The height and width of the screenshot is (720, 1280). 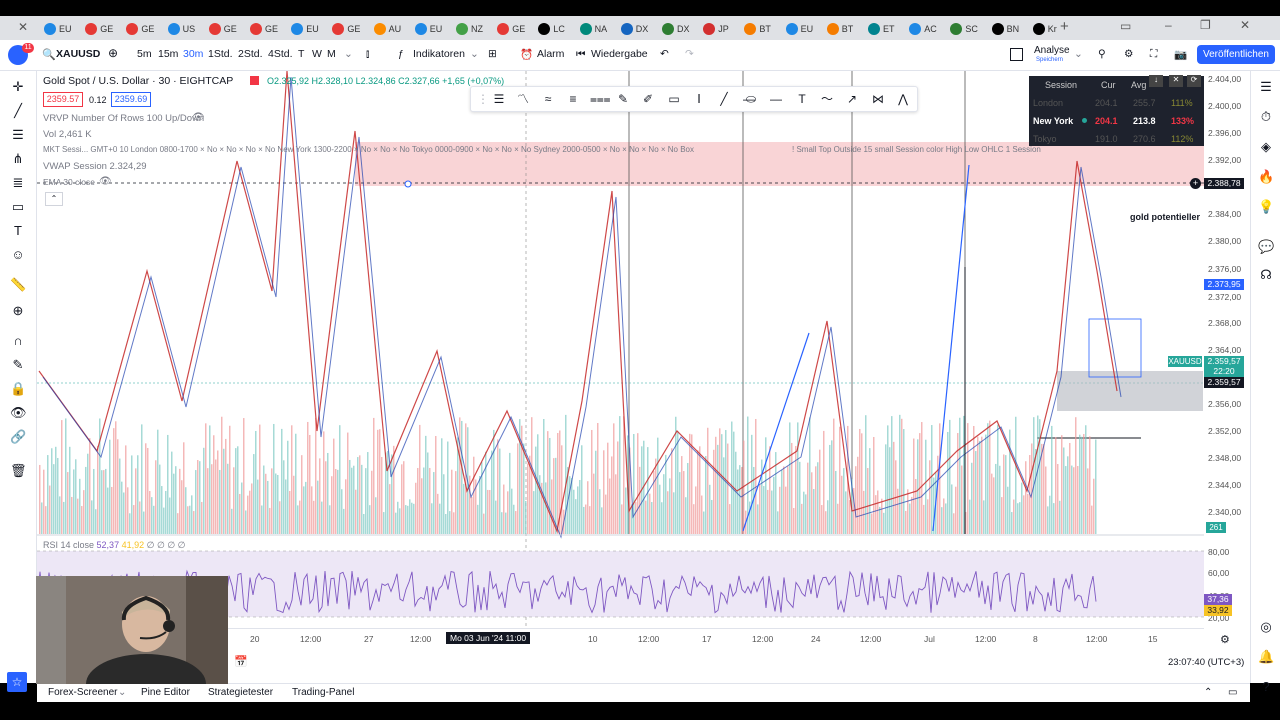 I want to click on window-close-icon: ✕, so click(x=1245, y=25).